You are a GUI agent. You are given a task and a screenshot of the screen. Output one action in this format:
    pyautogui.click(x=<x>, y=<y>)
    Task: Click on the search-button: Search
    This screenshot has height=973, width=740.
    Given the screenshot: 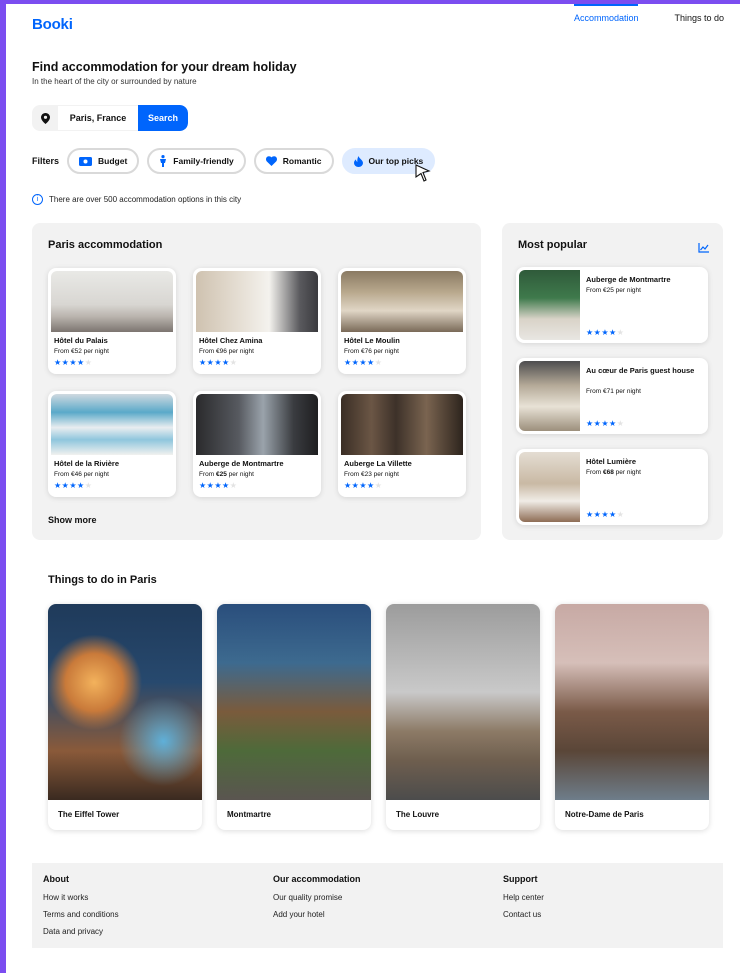 What is the action you would take?
    pyautogui.click(x=163, y=118)
    